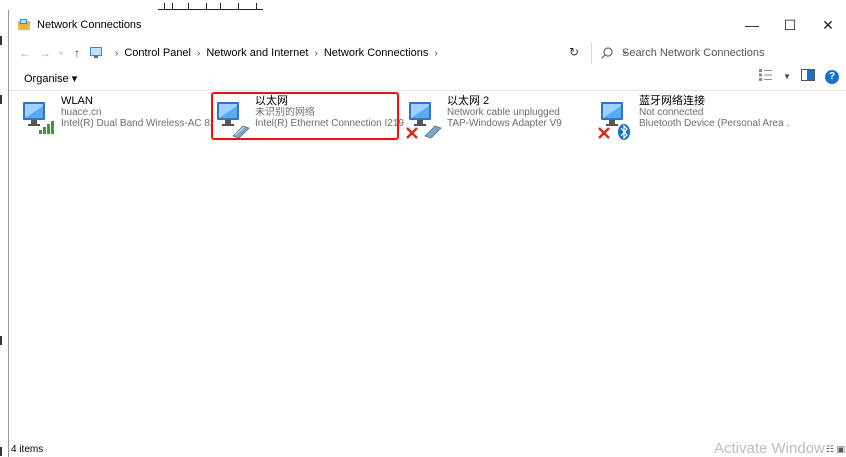 This screenshot has width=846, height=457. I want to click on activate-windows-watermark: Activate Window, so click(769, 448).